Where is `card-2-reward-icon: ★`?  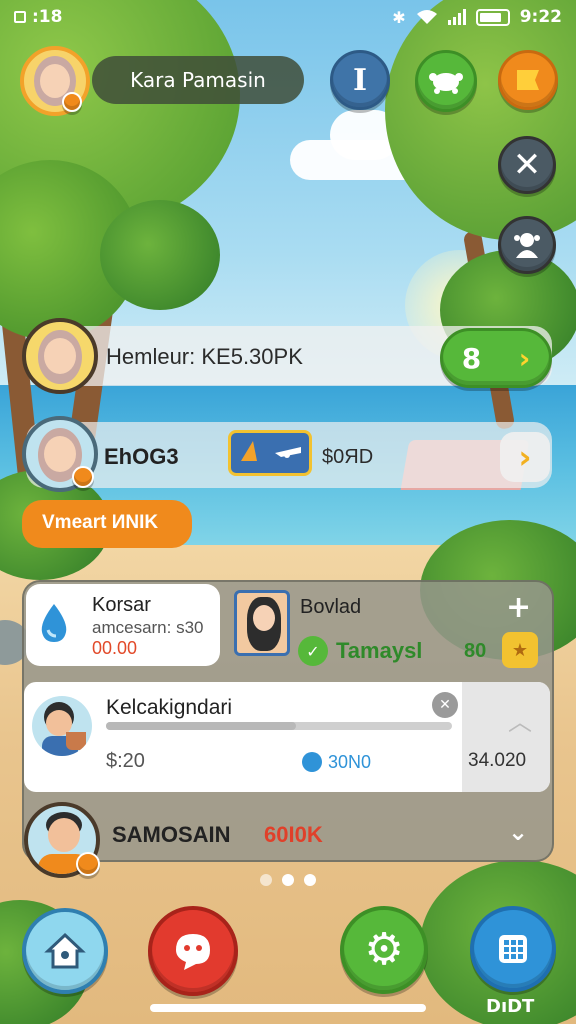 card-2-reward-icon: ★ is located at coordinates (520, 650).